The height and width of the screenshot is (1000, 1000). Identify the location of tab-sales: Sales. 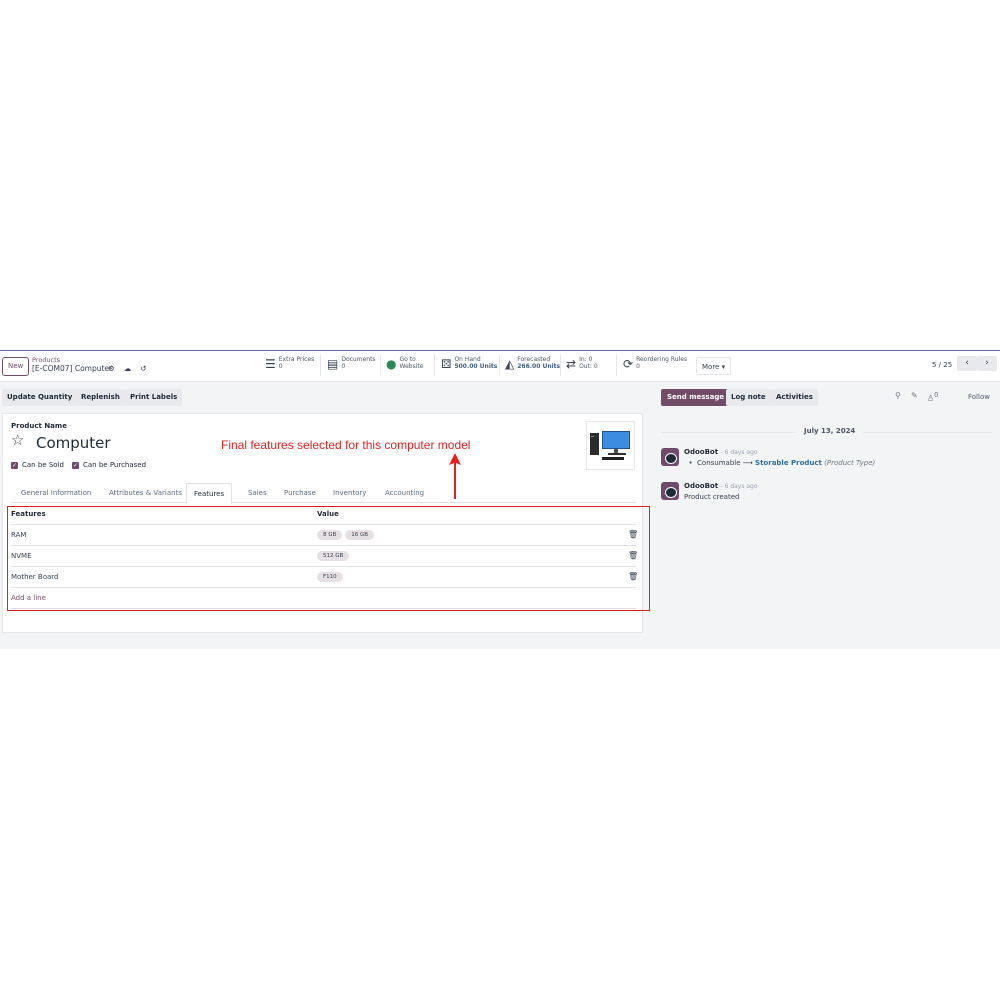
(257, 493).